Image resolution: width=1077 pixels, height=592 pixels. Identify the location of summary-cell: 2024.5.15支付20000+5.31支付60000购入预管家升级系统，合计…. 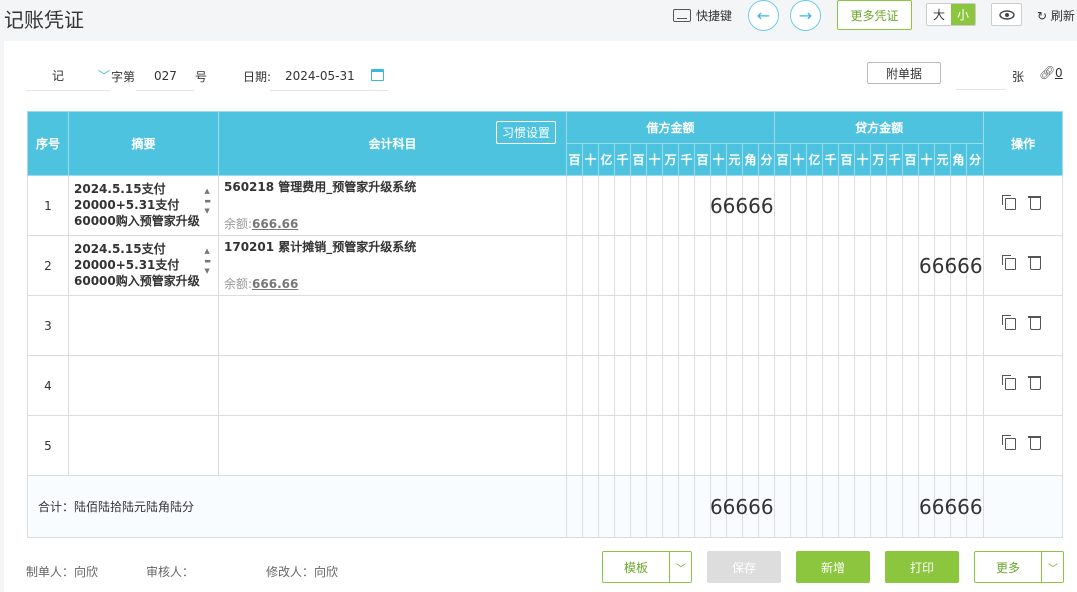
(143, 265).